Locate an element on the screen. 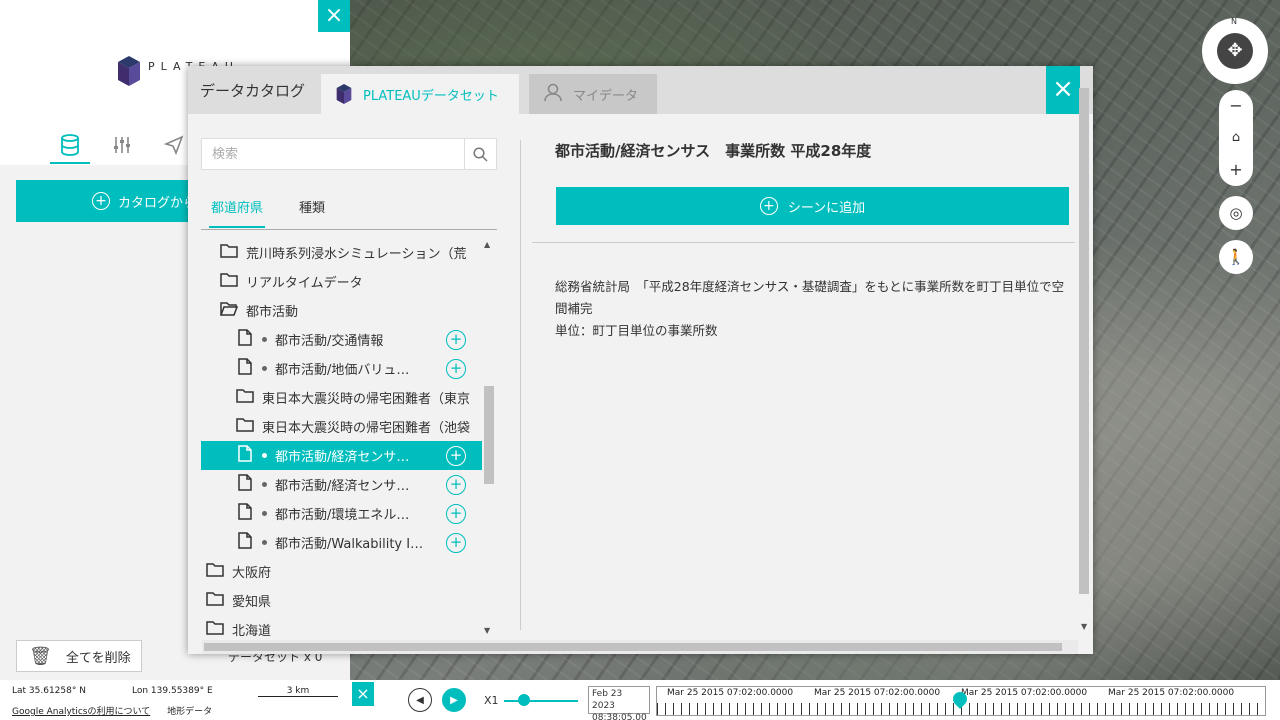 The height and width of the screenshot is (720, 1280). folder-item: 愛知県 is located at coordinates (335, 600).